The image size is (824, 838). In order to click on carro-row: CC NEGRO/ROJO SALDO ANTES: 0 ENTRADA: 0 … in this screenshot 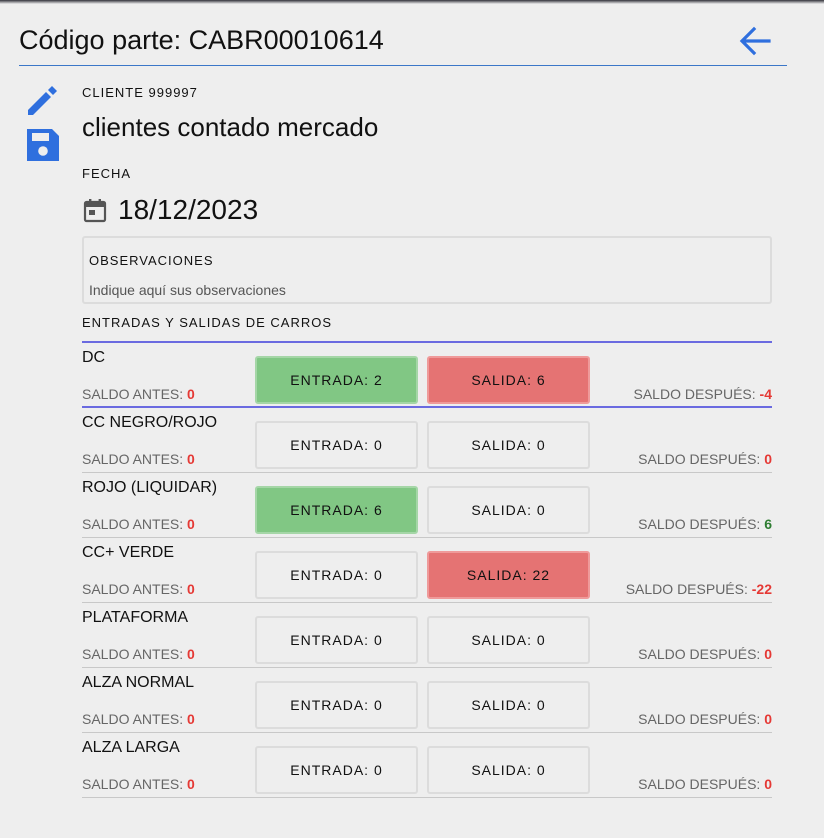, I will do `click(427, 440)`.